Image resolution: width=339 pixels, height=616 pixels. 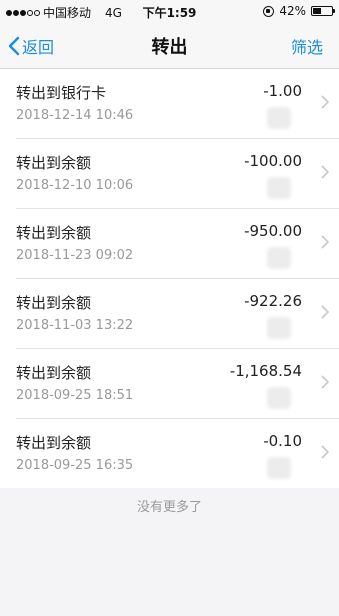 I want to click on record-title: 转出到银行卡, so click(x=61, y=93).